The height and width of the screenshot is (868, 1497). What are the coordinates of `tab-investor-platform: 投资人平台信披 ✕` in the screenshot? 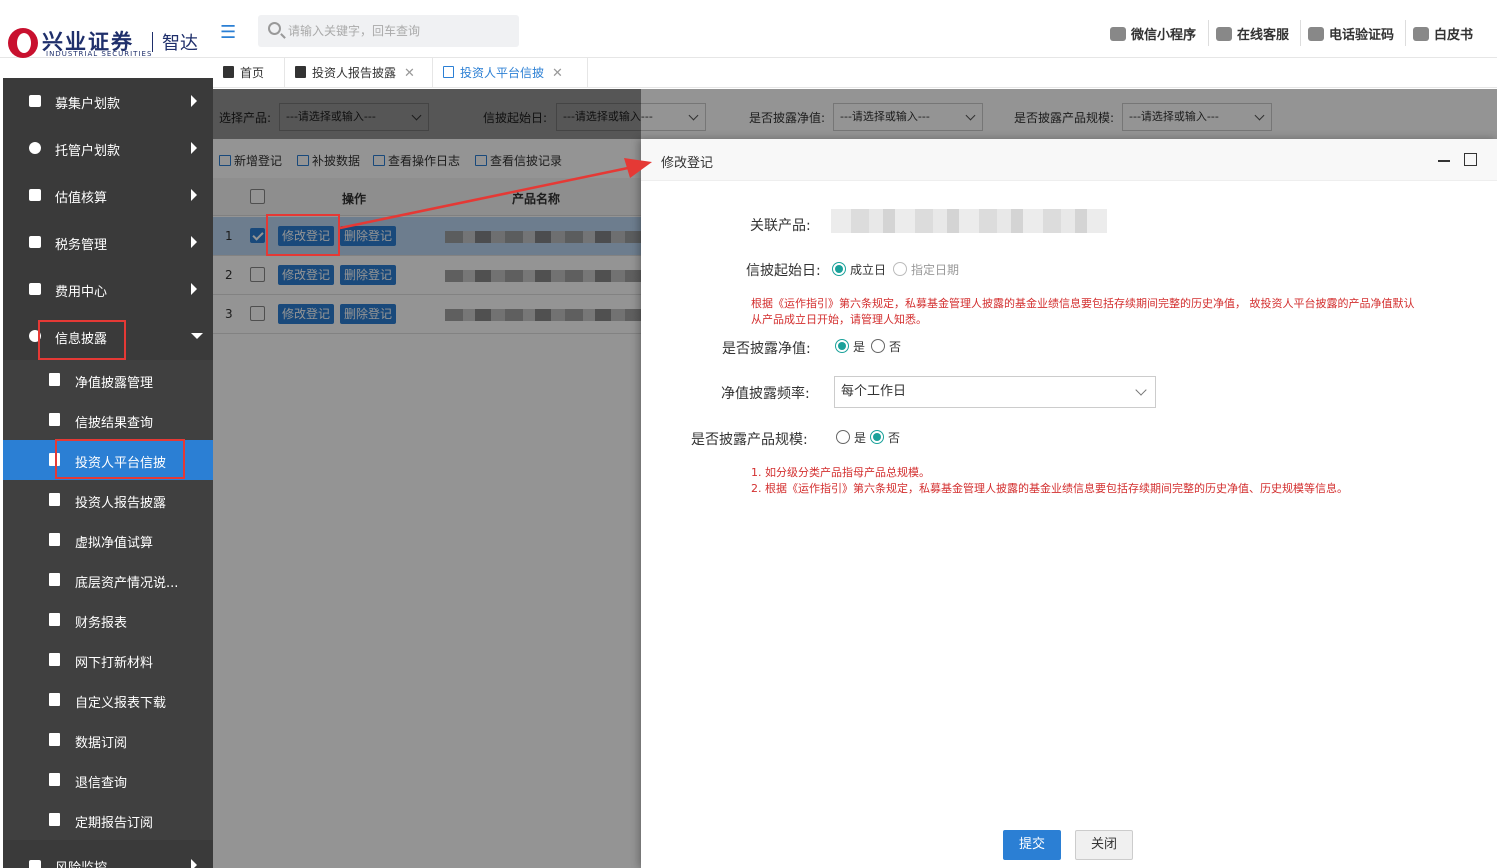 It's located at (510, 73).